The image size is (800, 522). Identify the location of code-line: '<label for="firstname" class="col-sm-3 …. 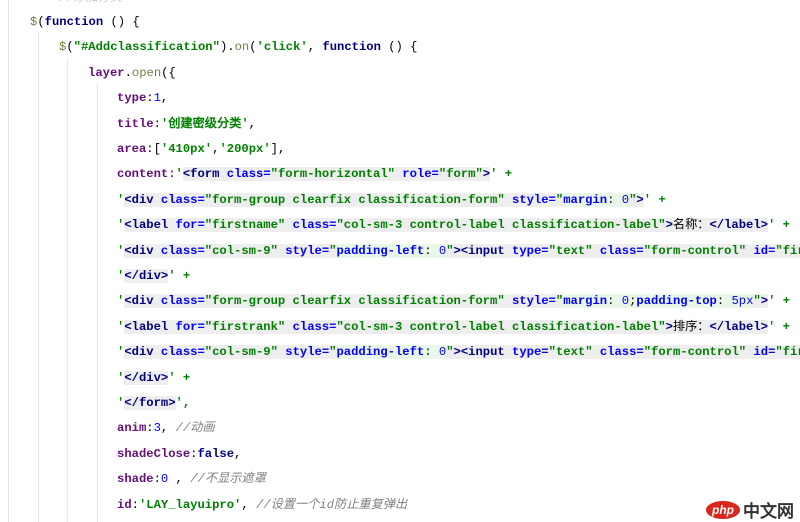
(453, 225).